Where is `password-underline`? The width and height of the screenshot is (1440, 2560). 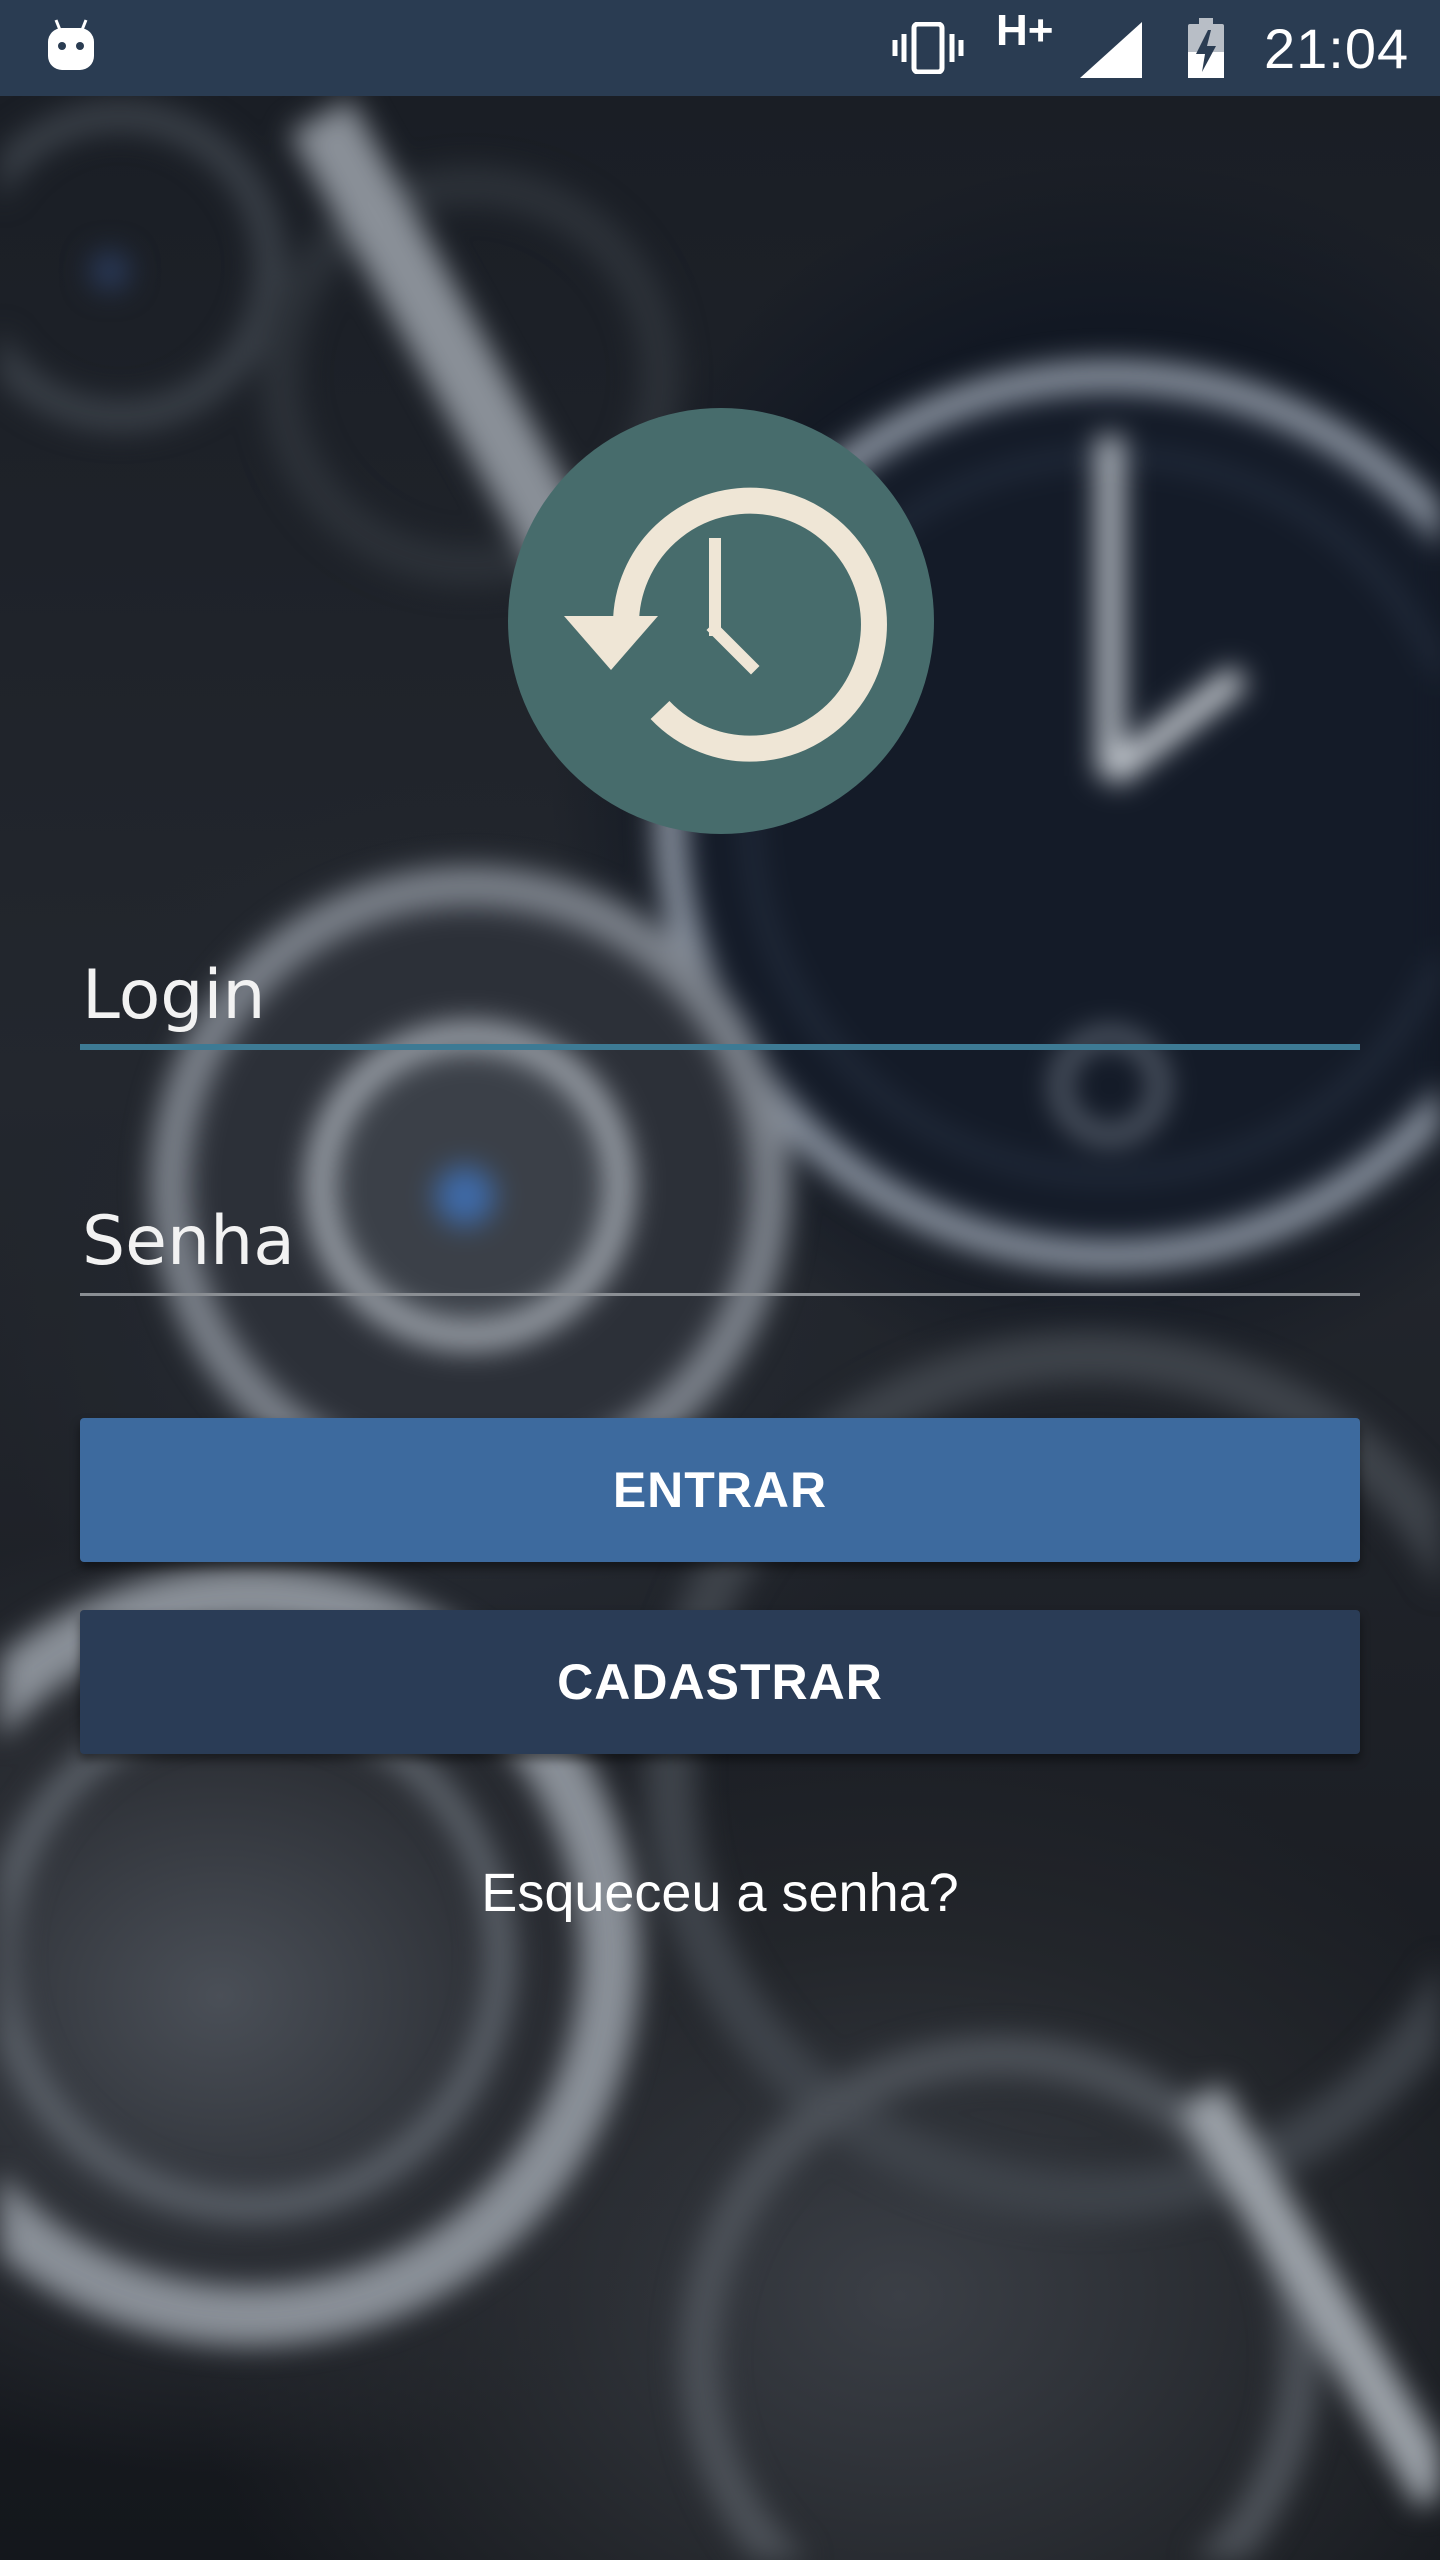 password-underline is located at coordinates (720, 1294).